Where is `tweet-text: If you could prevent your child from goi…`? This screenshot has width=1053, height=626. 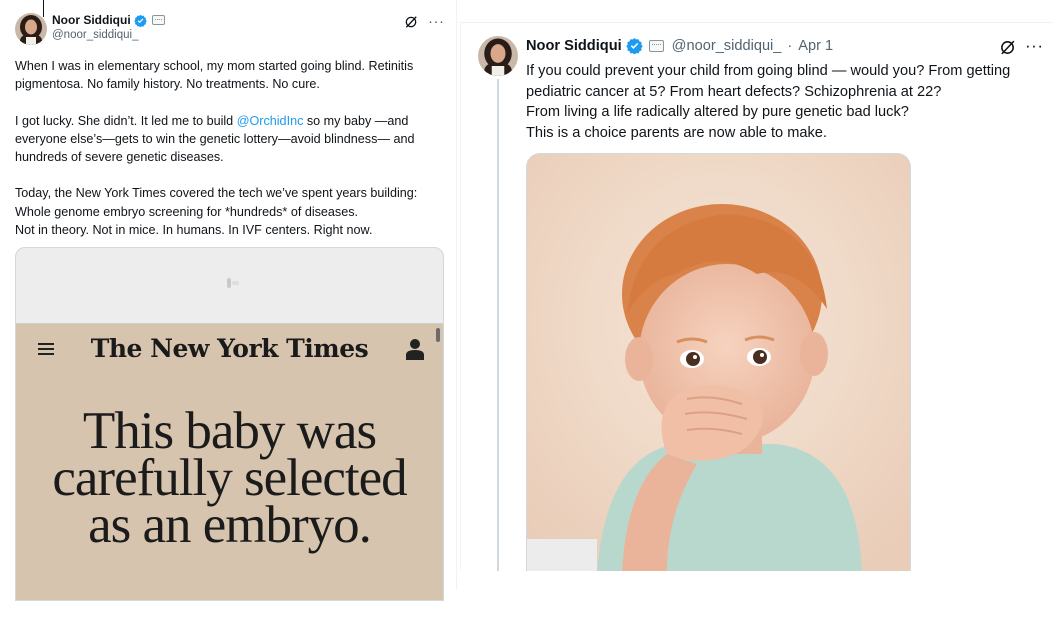
tweet-text: If you could prevent your child from goi… is located at coordinates (786, 102).